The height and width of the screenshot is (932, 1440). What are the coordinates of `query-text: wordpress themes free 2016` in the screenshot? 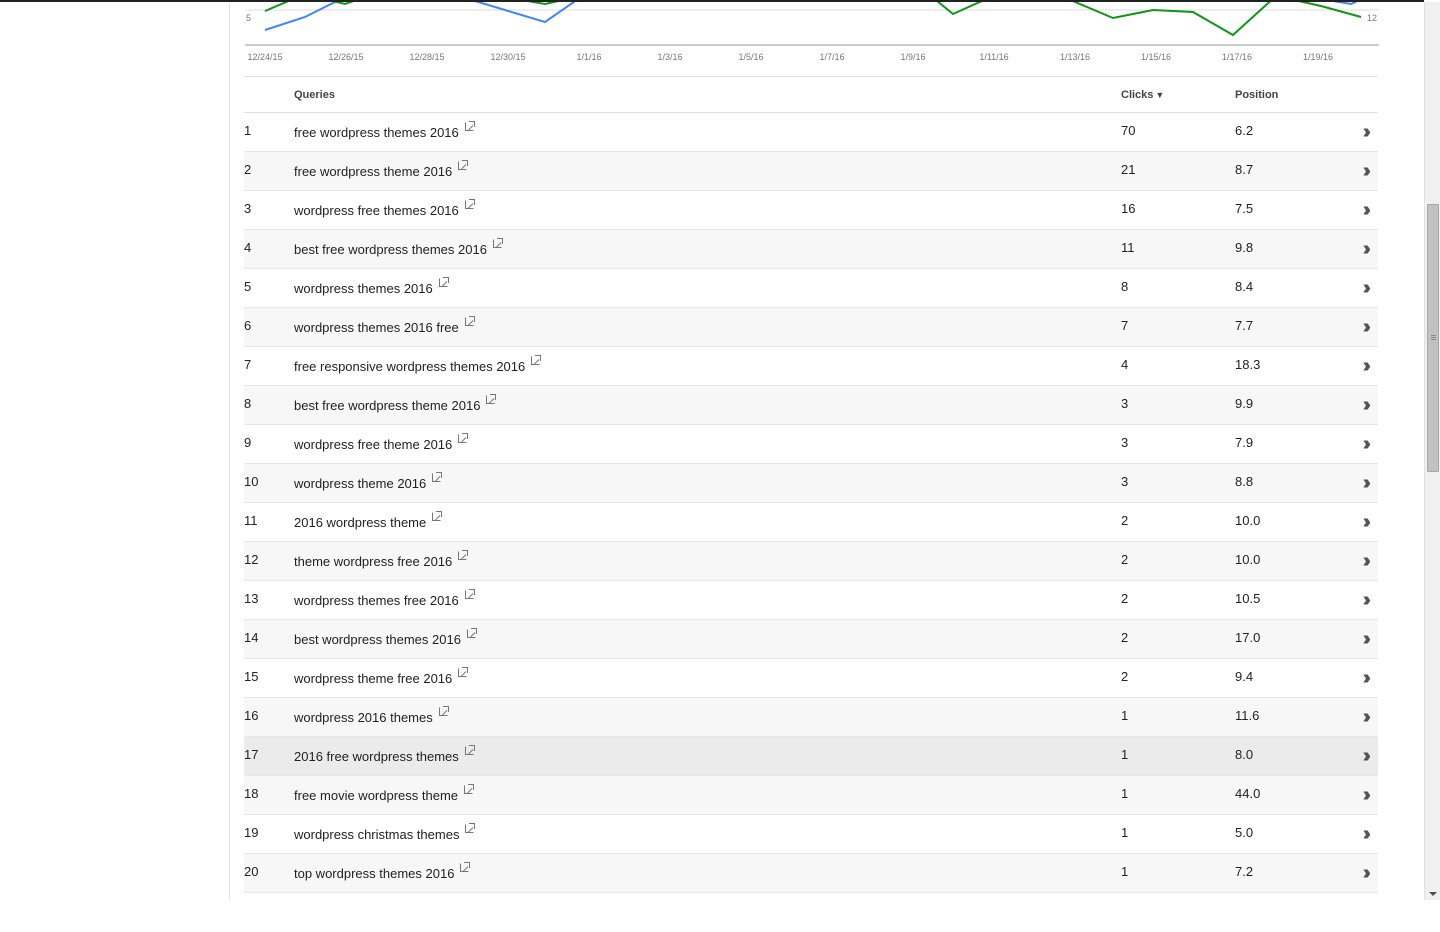 It's located at (376, 600).